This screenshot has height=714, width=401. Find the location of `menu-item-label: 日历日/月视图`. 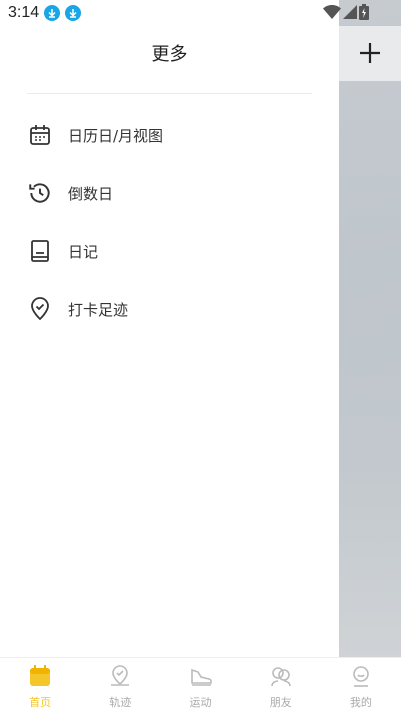

menu-item-label: 日历日/月视图 is located at coordinates (116, 135).